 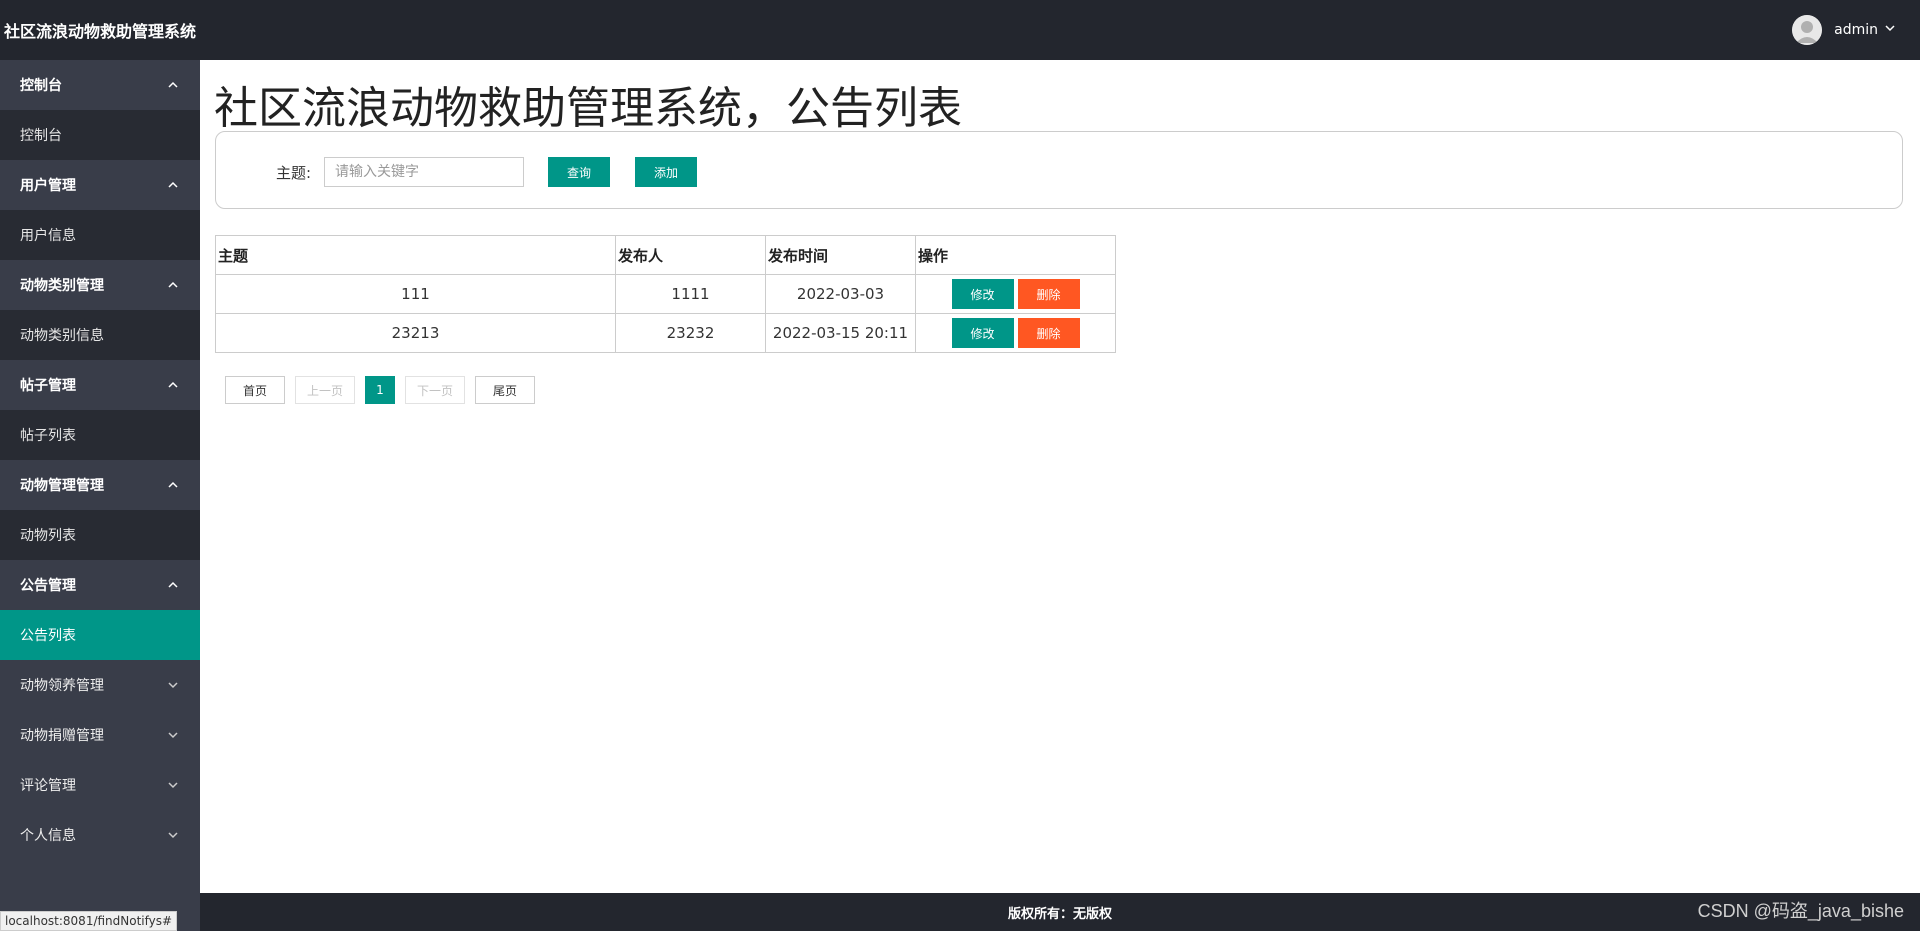 I want to click on nav-group-animal-category: 动物类别管理 动物类别信息, so click(x=100, y=310).